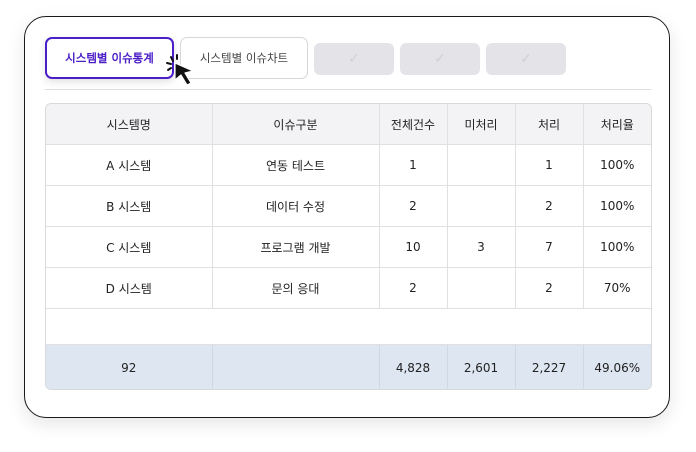  Describe the element at coordinates (413, 124) in the screenshot. I see `header-total-count: 전체건수` at that location.